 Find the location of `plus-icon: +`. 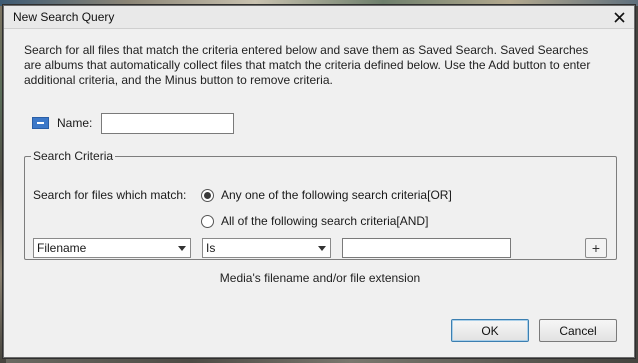

plus-icon: + is located at coordinates (596, 248).